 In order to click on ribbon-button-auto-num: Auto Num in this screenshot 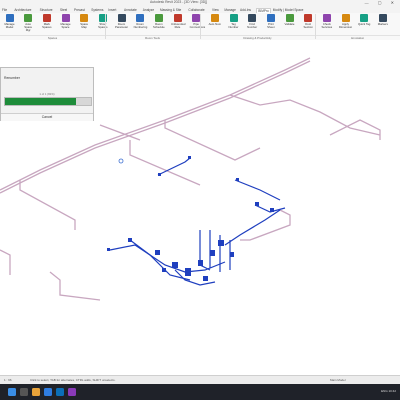, I will do `click(214, 24)`.